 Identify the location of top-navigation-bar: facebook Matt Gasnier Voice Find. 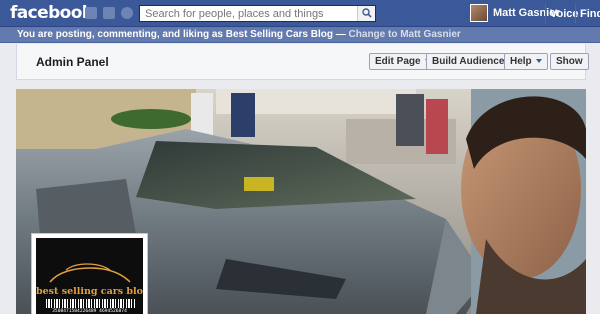
(300, 13).